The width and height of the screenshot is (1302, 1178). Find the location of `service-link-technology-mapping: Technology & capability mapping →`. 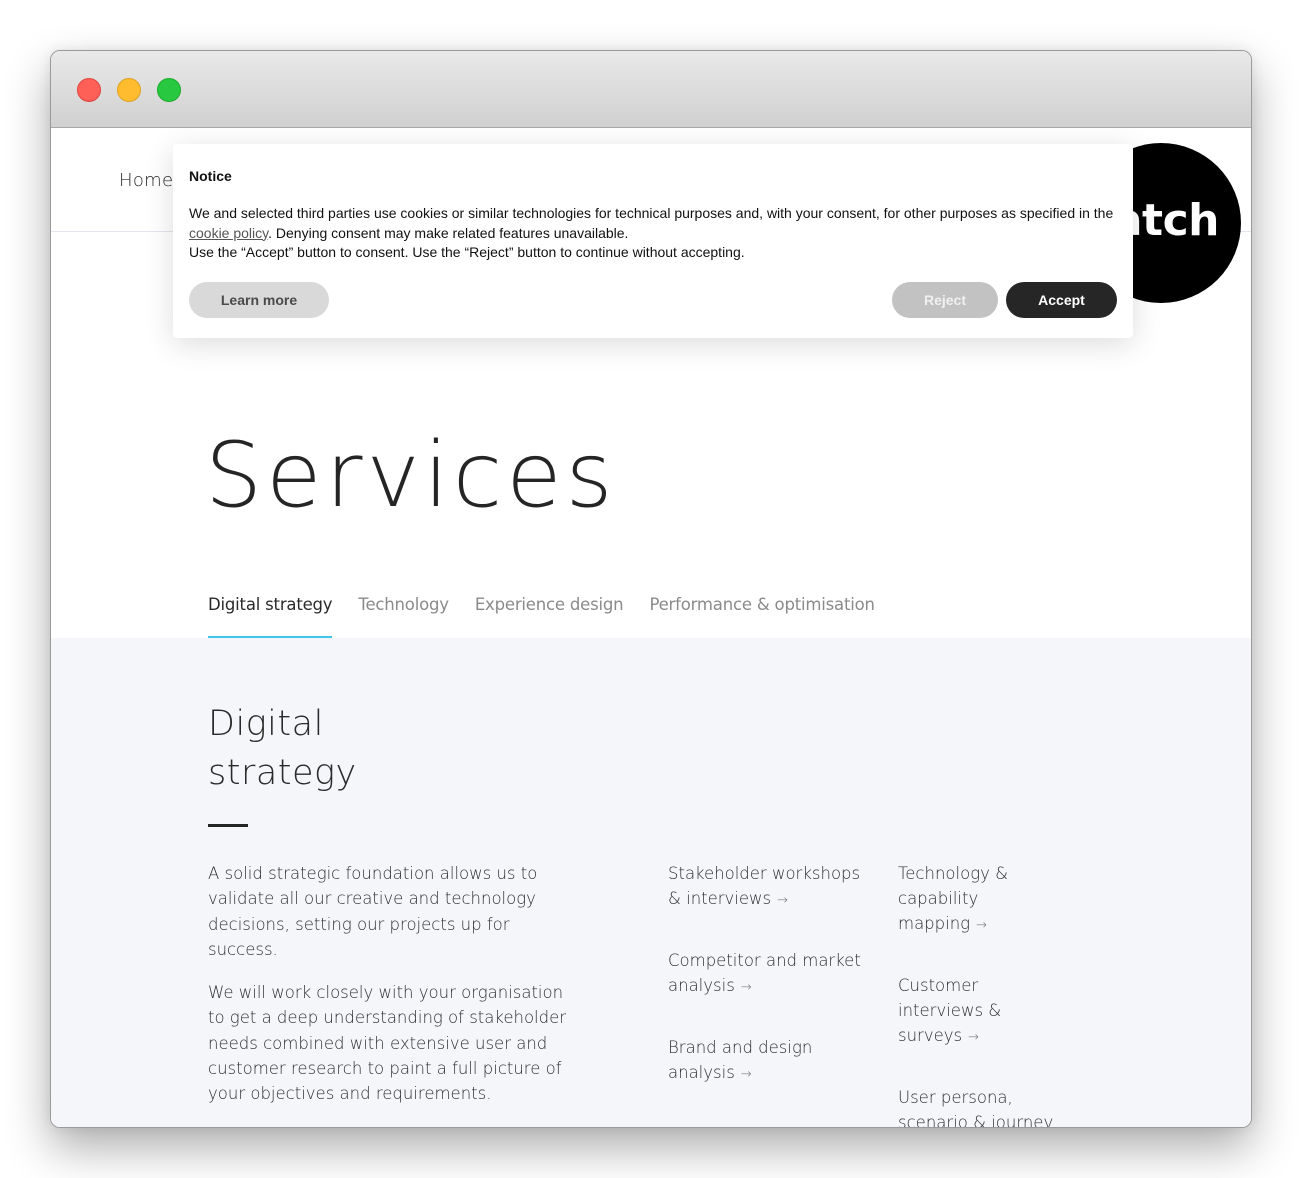

service-link-technology-mapping: Technology & capability mapping → is located at coordinates (983, 899).